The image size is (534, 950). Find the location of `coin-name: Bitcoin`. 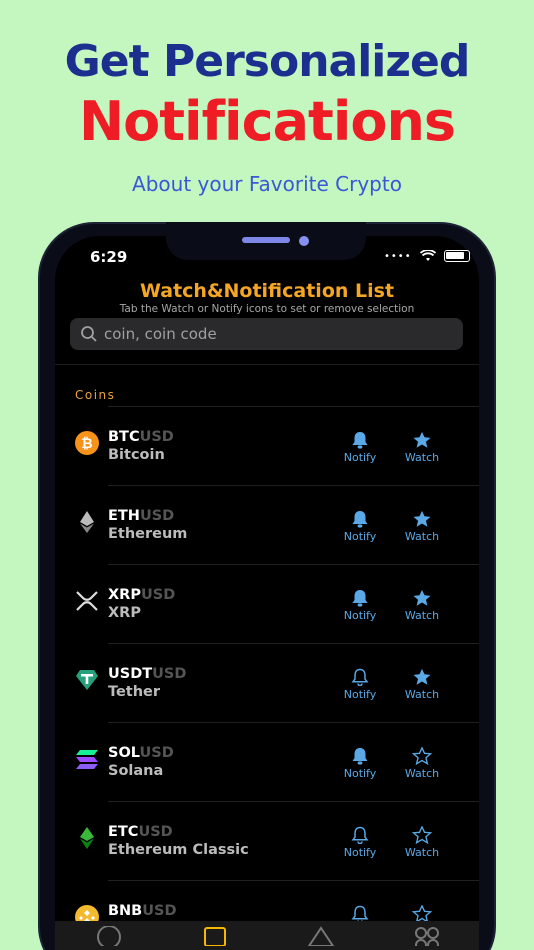

coin-name: Bitcoin is located at coordinates (136, 455).